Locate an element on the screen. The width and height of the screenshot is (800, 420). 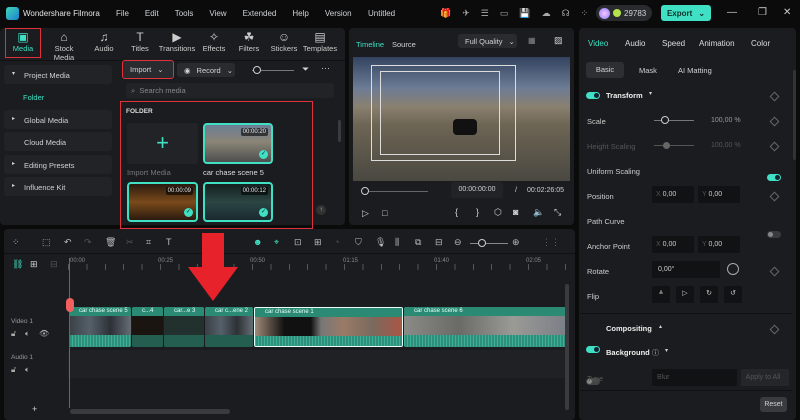
position-x-input: X 0,00 is located at coordinates (673, 194).